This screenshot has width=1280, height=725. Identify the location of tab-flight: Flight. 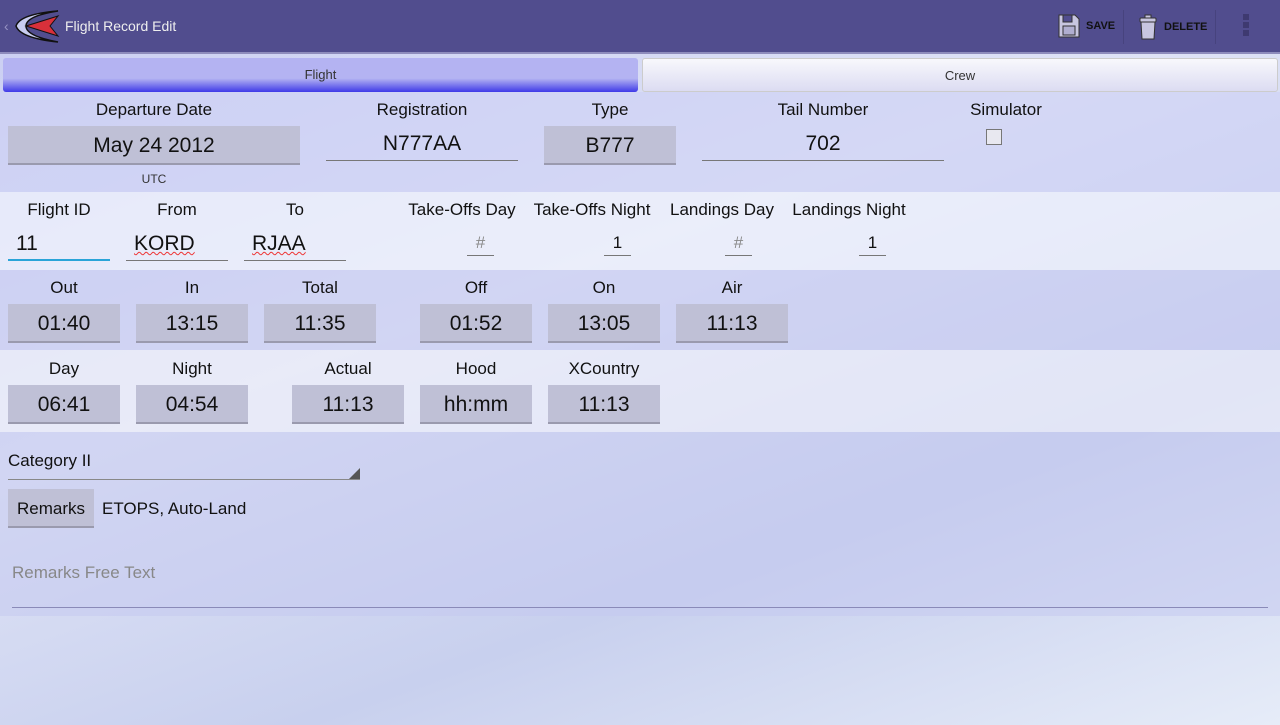
(320, 75).